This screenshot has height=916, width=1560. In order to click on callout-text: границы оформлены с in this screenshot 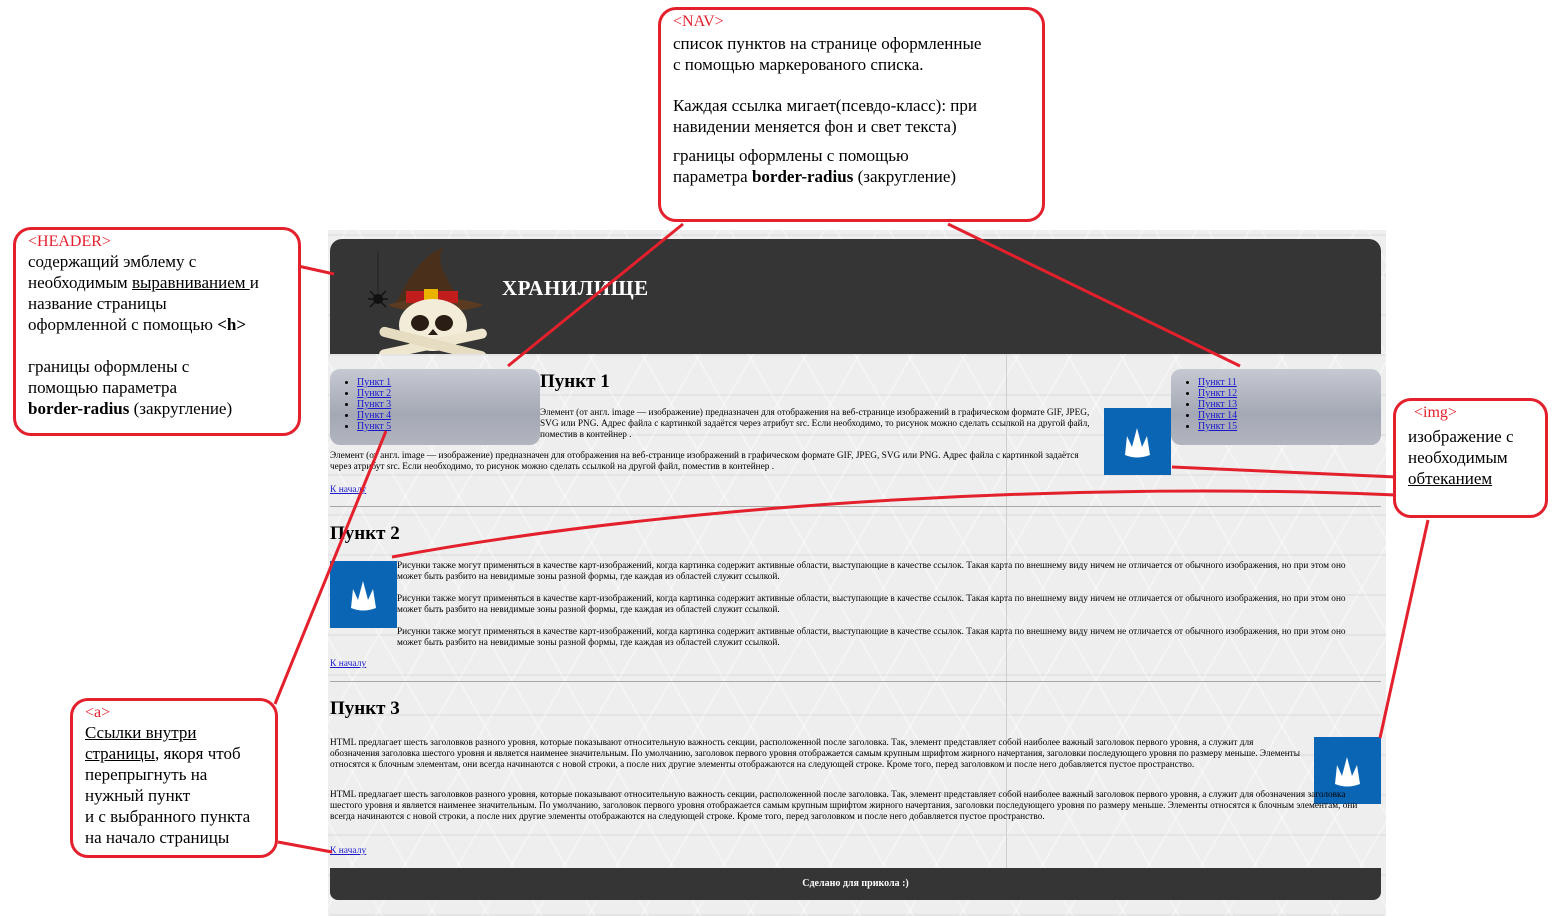, I will do `click(109, 366)`.